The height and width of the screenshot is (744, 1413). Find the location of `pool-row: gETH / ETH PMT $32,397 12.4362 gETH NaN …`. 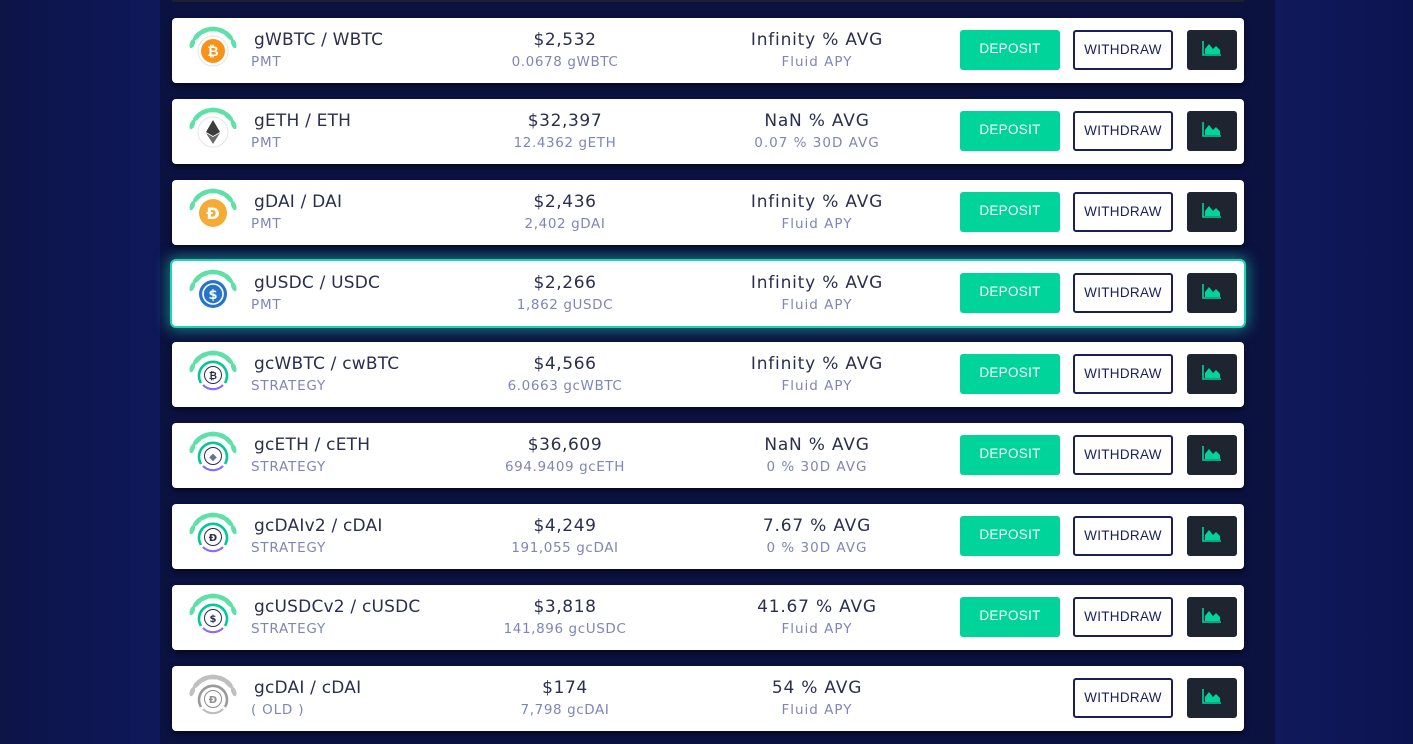

pool-row: gETH / ETH PMT $32,397 12.4362 gETH NaN … is located at coordinates (708, 131).